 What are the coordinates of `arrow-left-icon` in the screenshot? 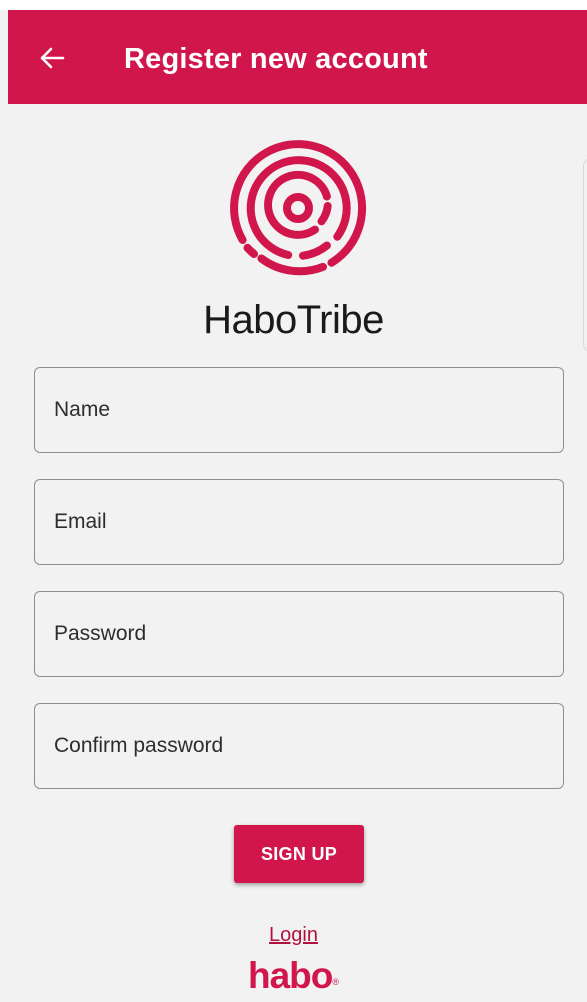 It's located at (52, 58).